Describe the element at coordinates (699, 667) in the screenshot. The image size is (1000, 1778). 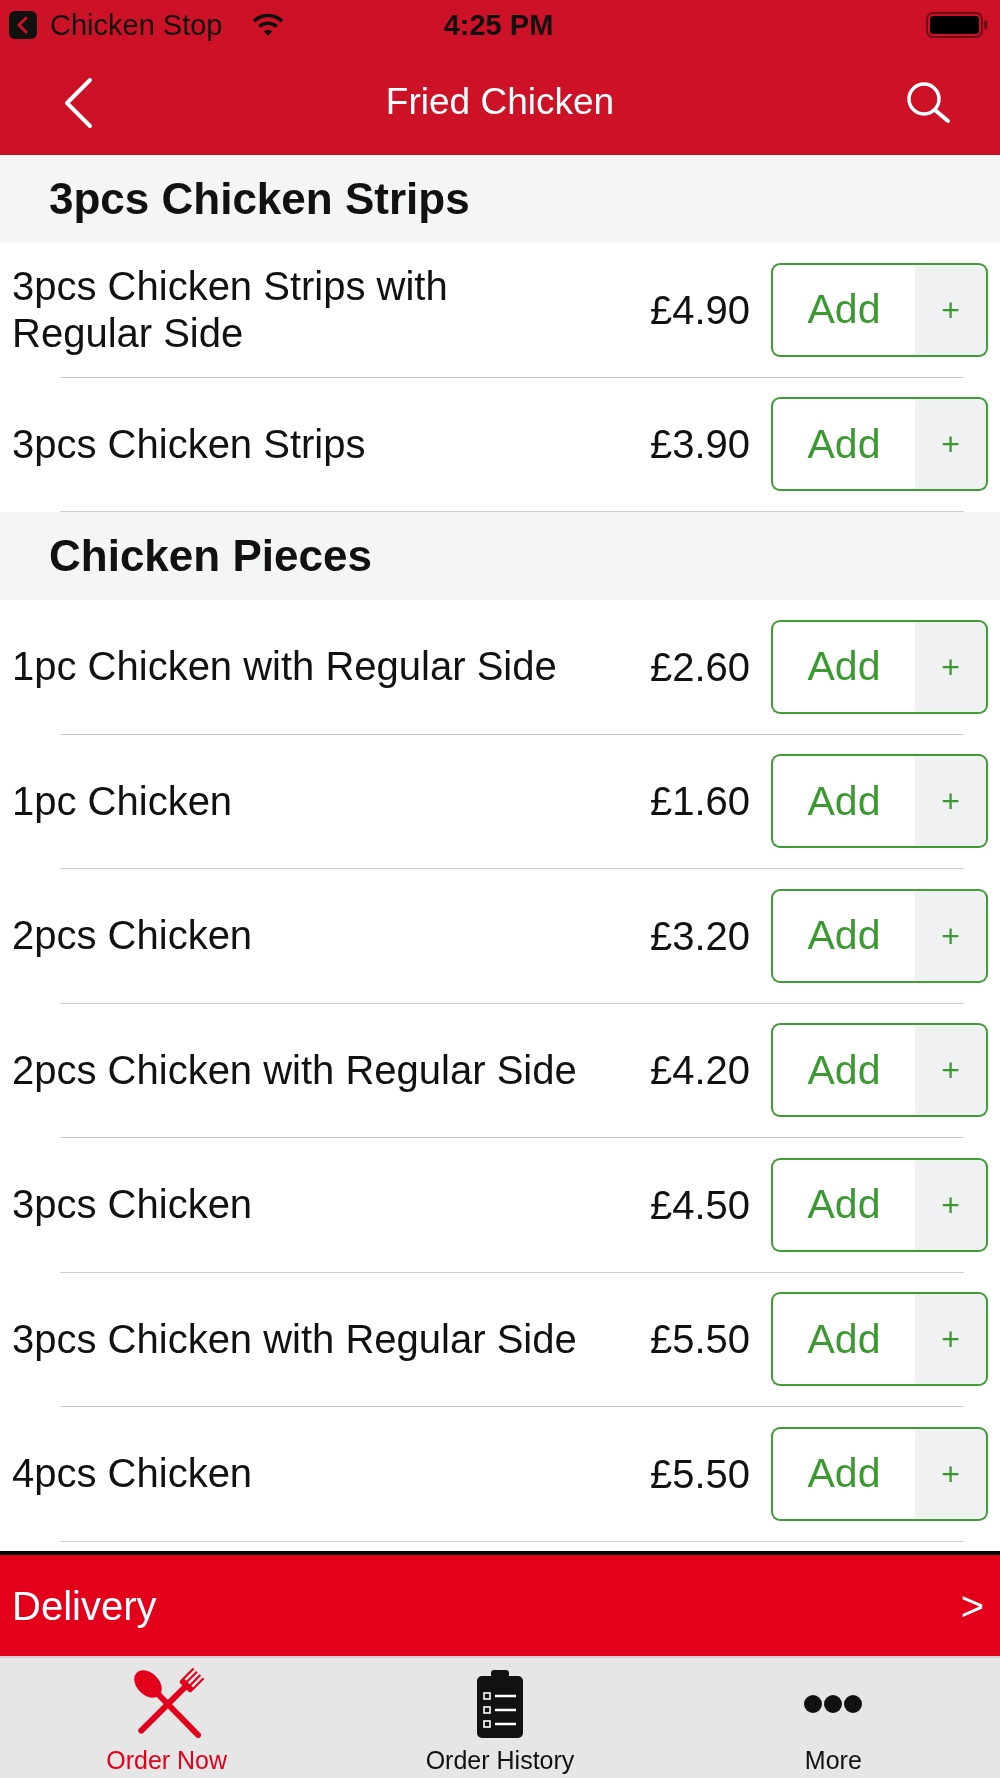
I see `item-price: £2.60` at that location.